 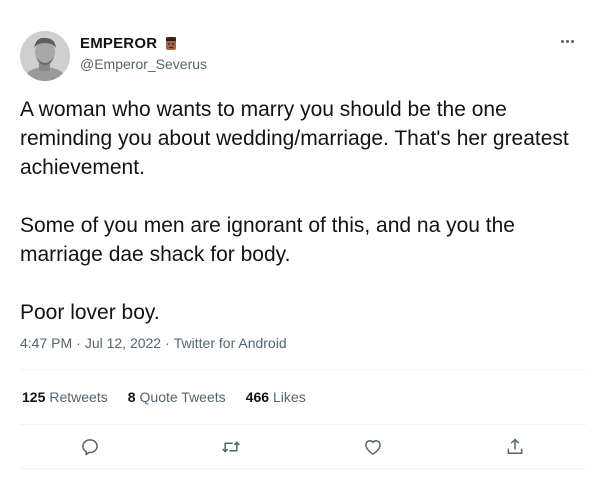 I want to click on share-icon, so click(x=515, y=446).